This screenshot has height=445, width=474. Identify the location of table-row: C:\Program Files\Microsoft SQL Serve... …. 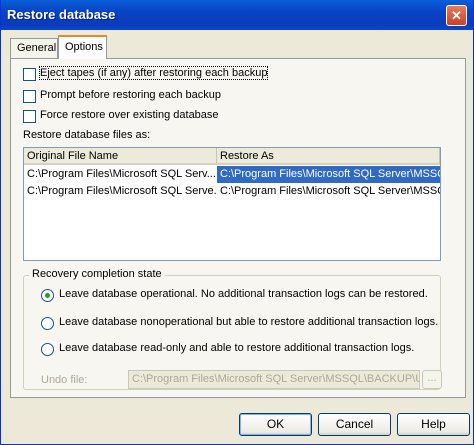
(232, 191).